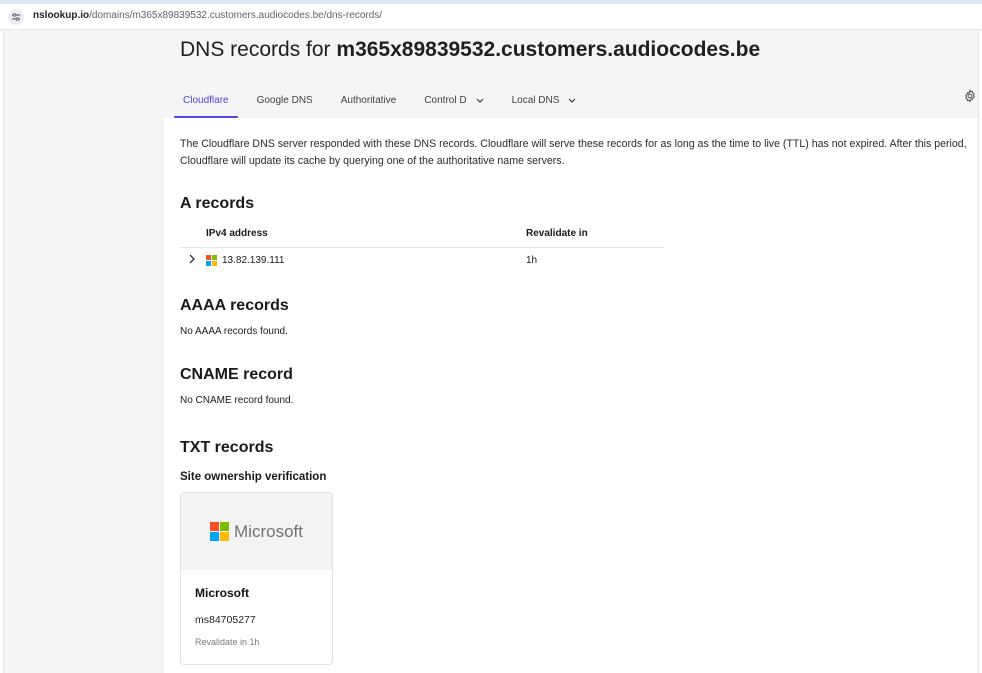 This screenshot has height=673, width=982. I want to click on tab-label: Local DNS, so click(535, 100).